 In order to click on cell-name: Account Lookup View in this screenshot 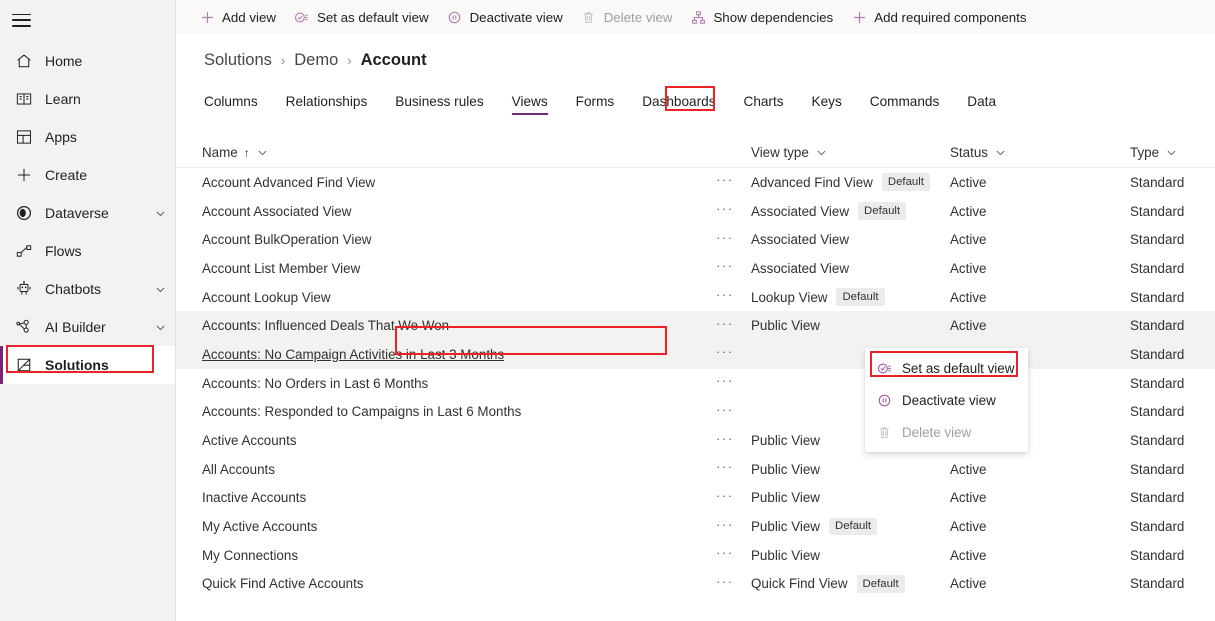, I will do `click(459, 297)`.